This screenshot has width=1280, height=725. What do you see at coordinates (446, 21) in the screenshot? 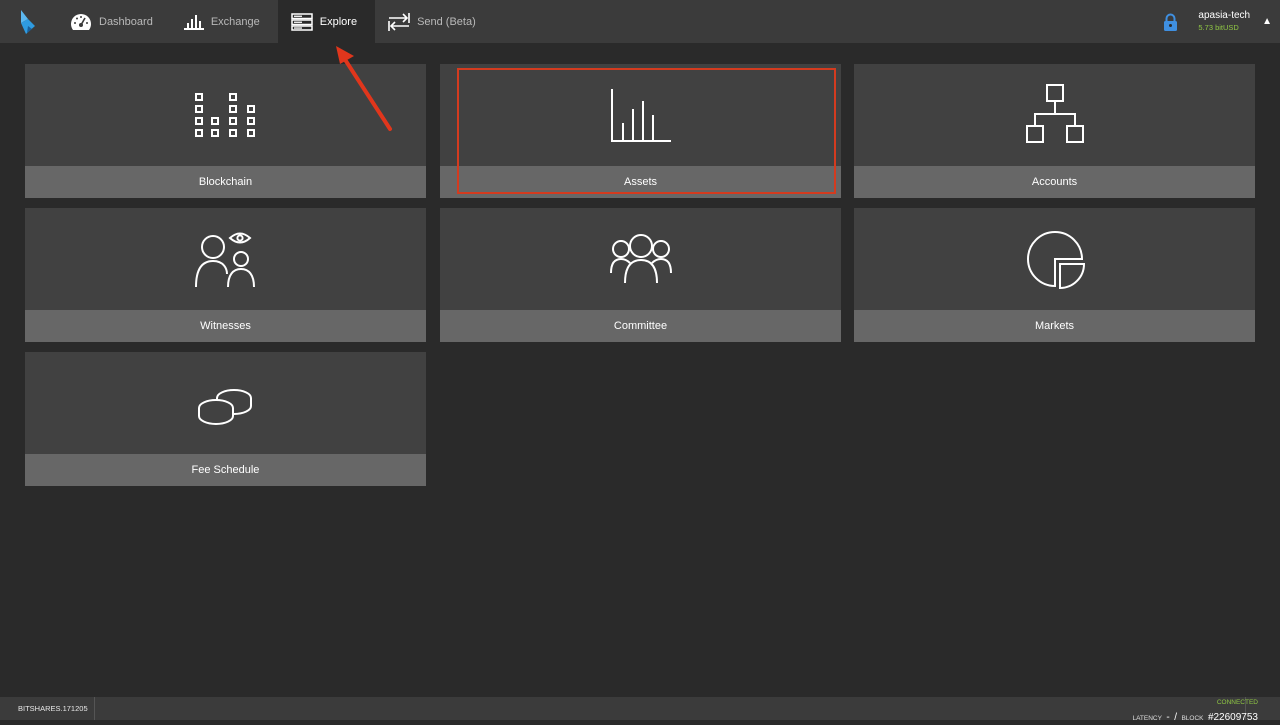
I see `nav-send-beta-label: Send (Beta)` at bounding box center [446, 21].